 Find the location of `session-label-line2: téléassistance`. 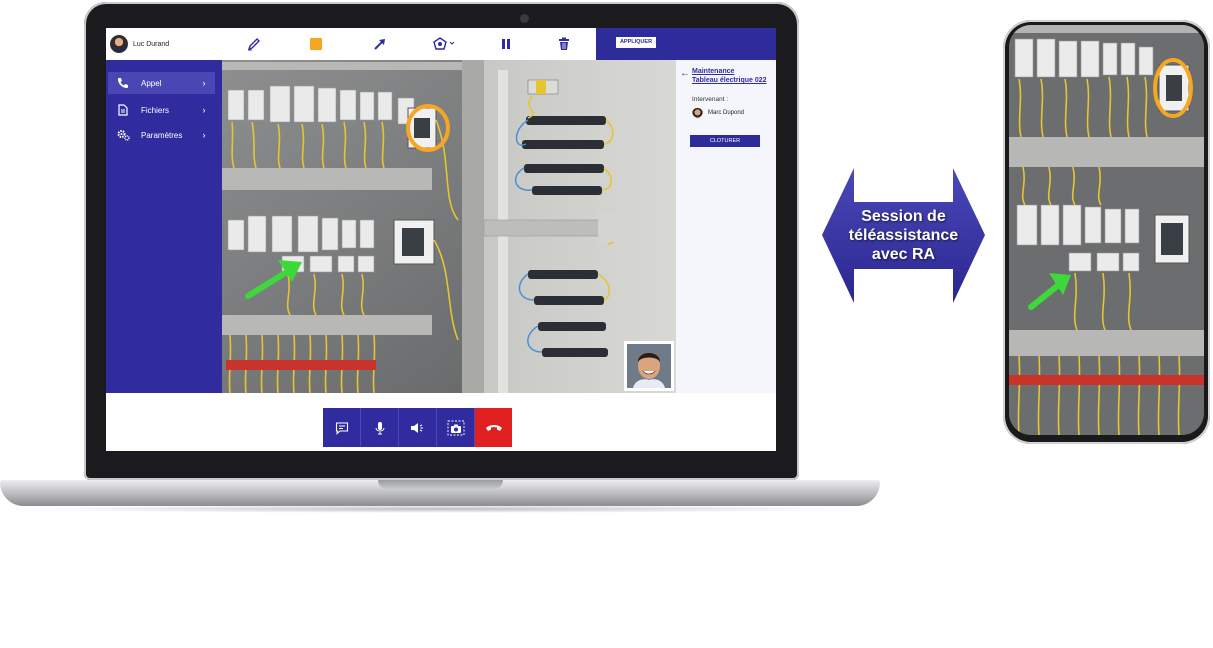

session-label-line2: téléassistance is located at coordinates (903, 235).